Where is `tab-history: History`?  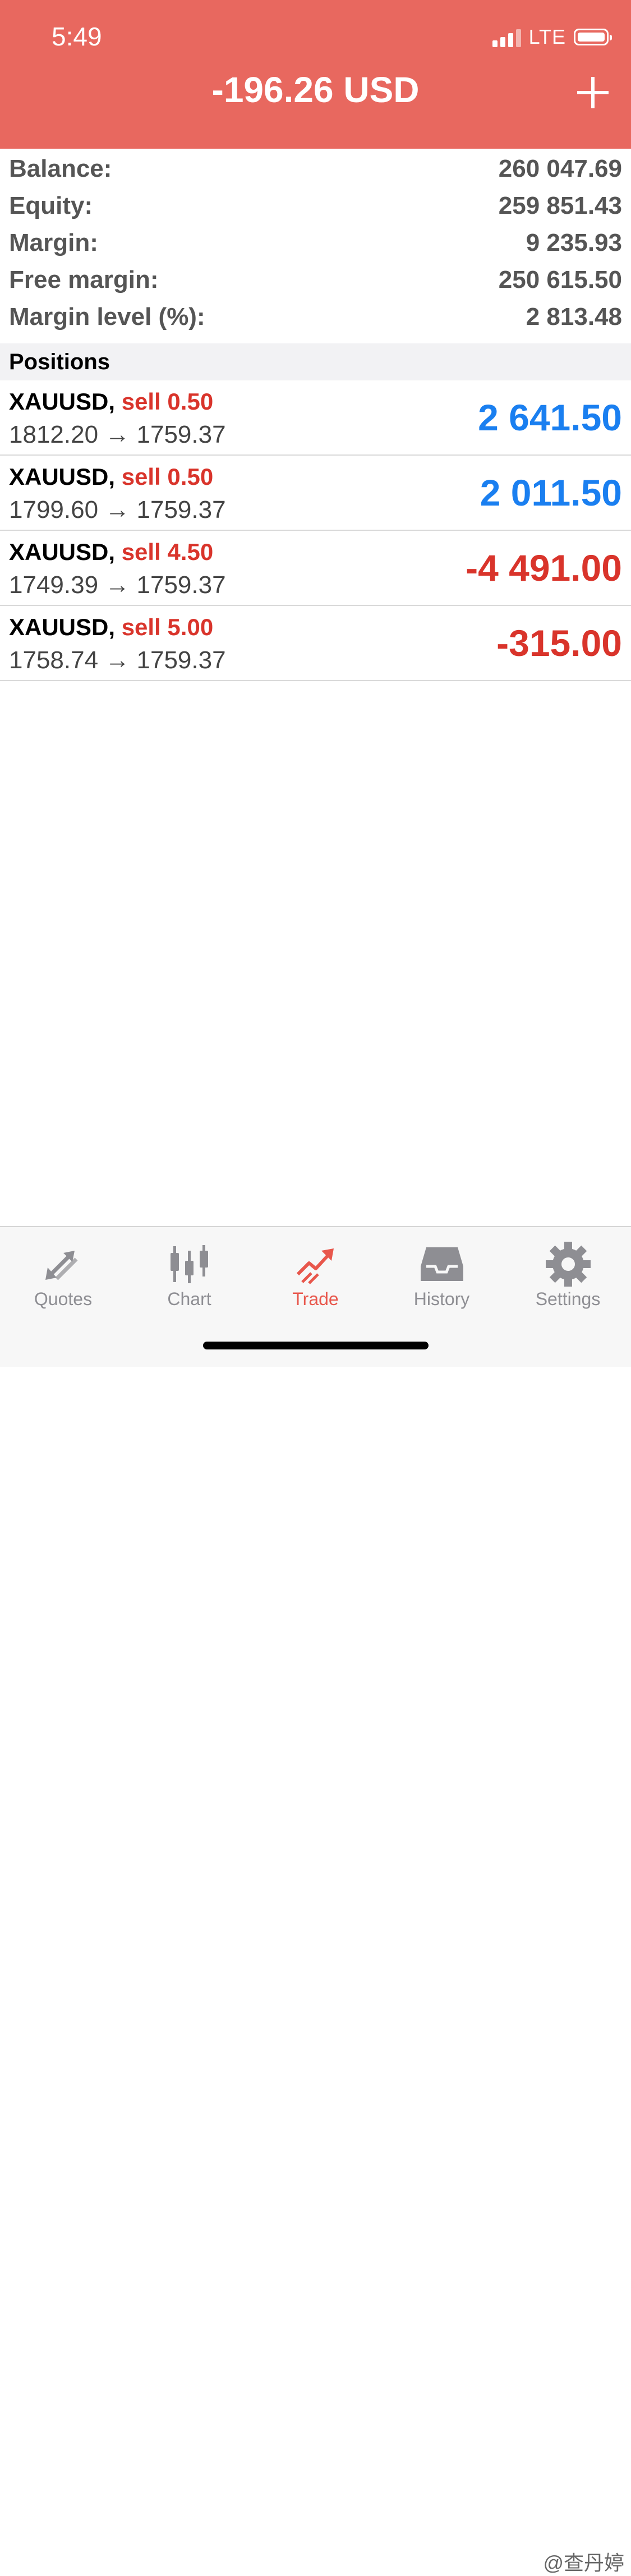
tab-history: History is located at coordinates (442, 1269).